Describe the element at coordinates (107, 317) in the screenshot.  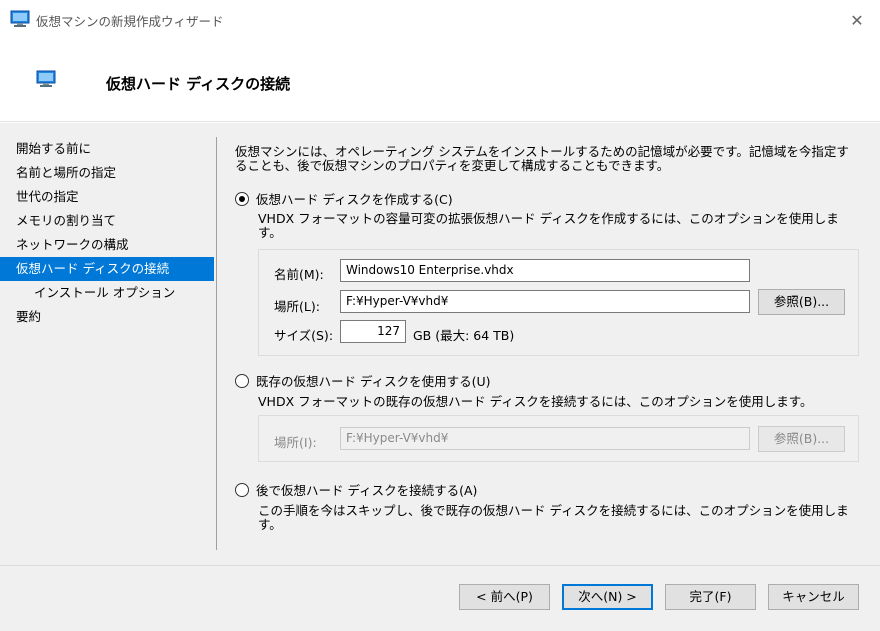
I see `nav-item-summary: 要約` at that location.